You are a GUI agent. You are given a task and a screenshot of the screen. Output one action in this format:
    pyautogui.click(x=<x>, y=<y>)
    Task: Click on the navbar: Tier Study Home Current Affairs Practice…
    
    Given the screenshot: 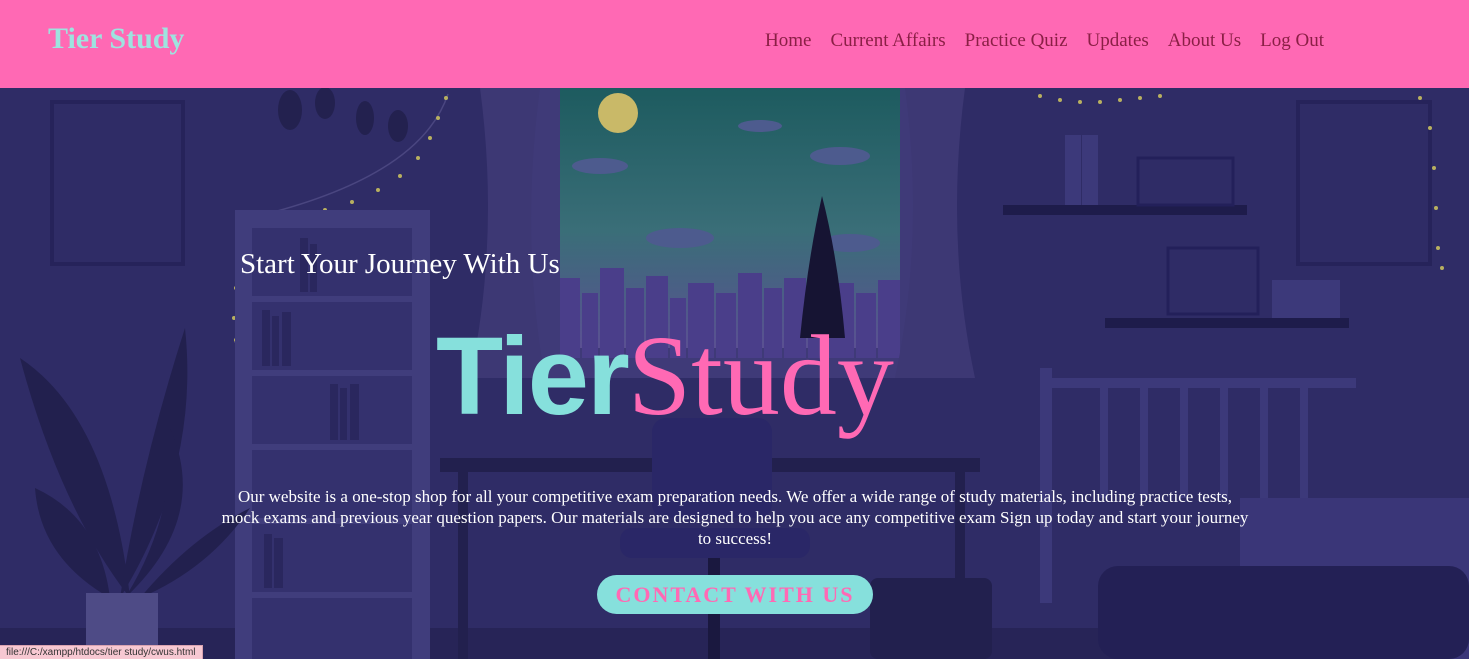 What is the action you would take?
    pyautogui.click(x=734, y=44)
    